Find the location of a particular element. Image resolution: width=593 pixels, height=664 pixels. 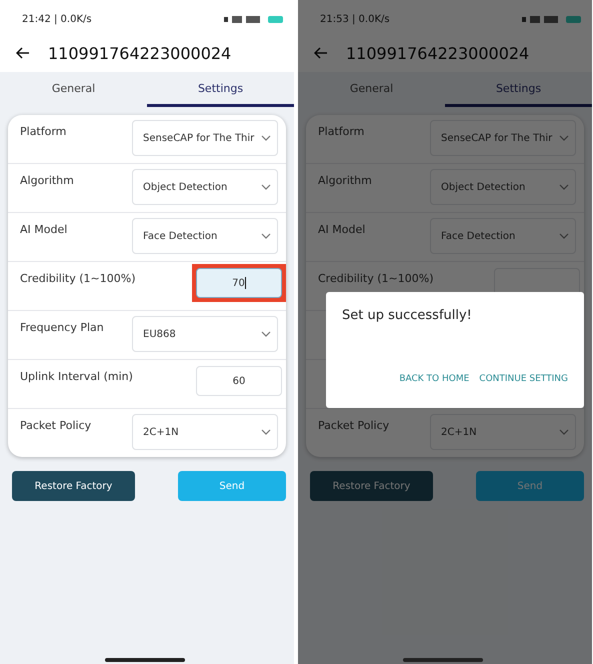

dialog-action: BACK TO HOME is located at coordinates (434, 379).